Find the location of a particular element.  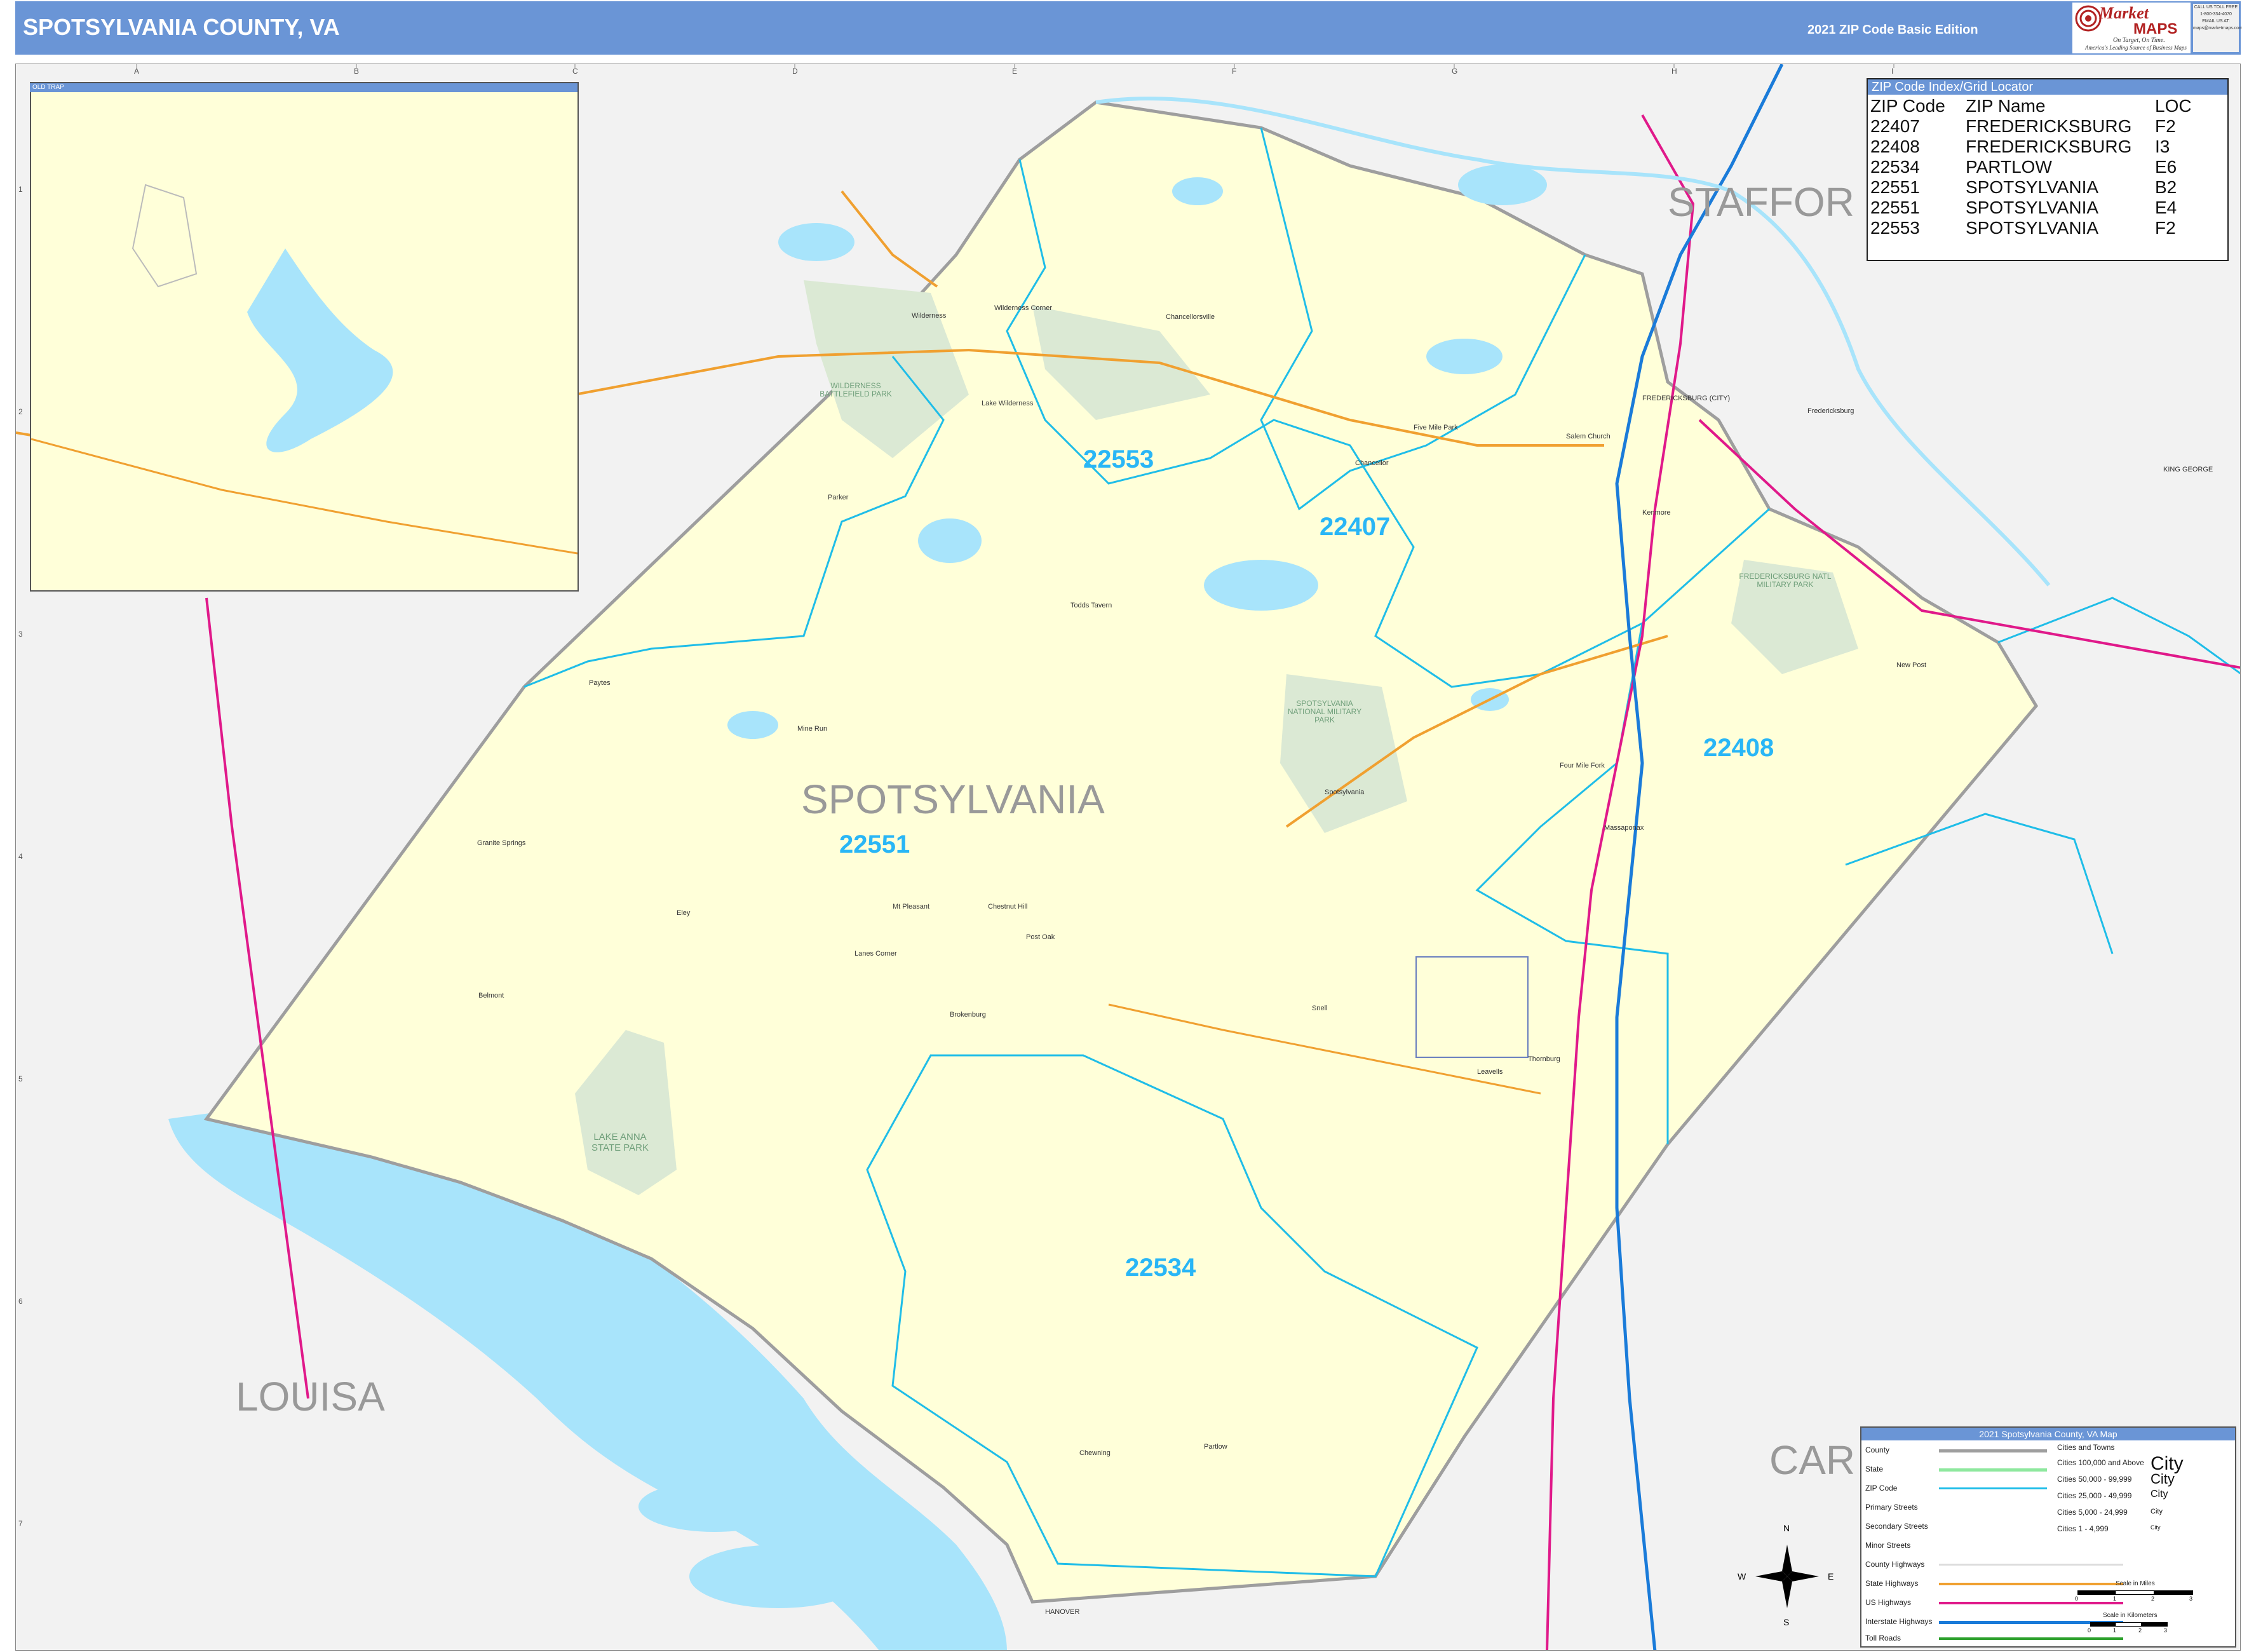

place-label: Wilderness is located at coordinates (929, 316).